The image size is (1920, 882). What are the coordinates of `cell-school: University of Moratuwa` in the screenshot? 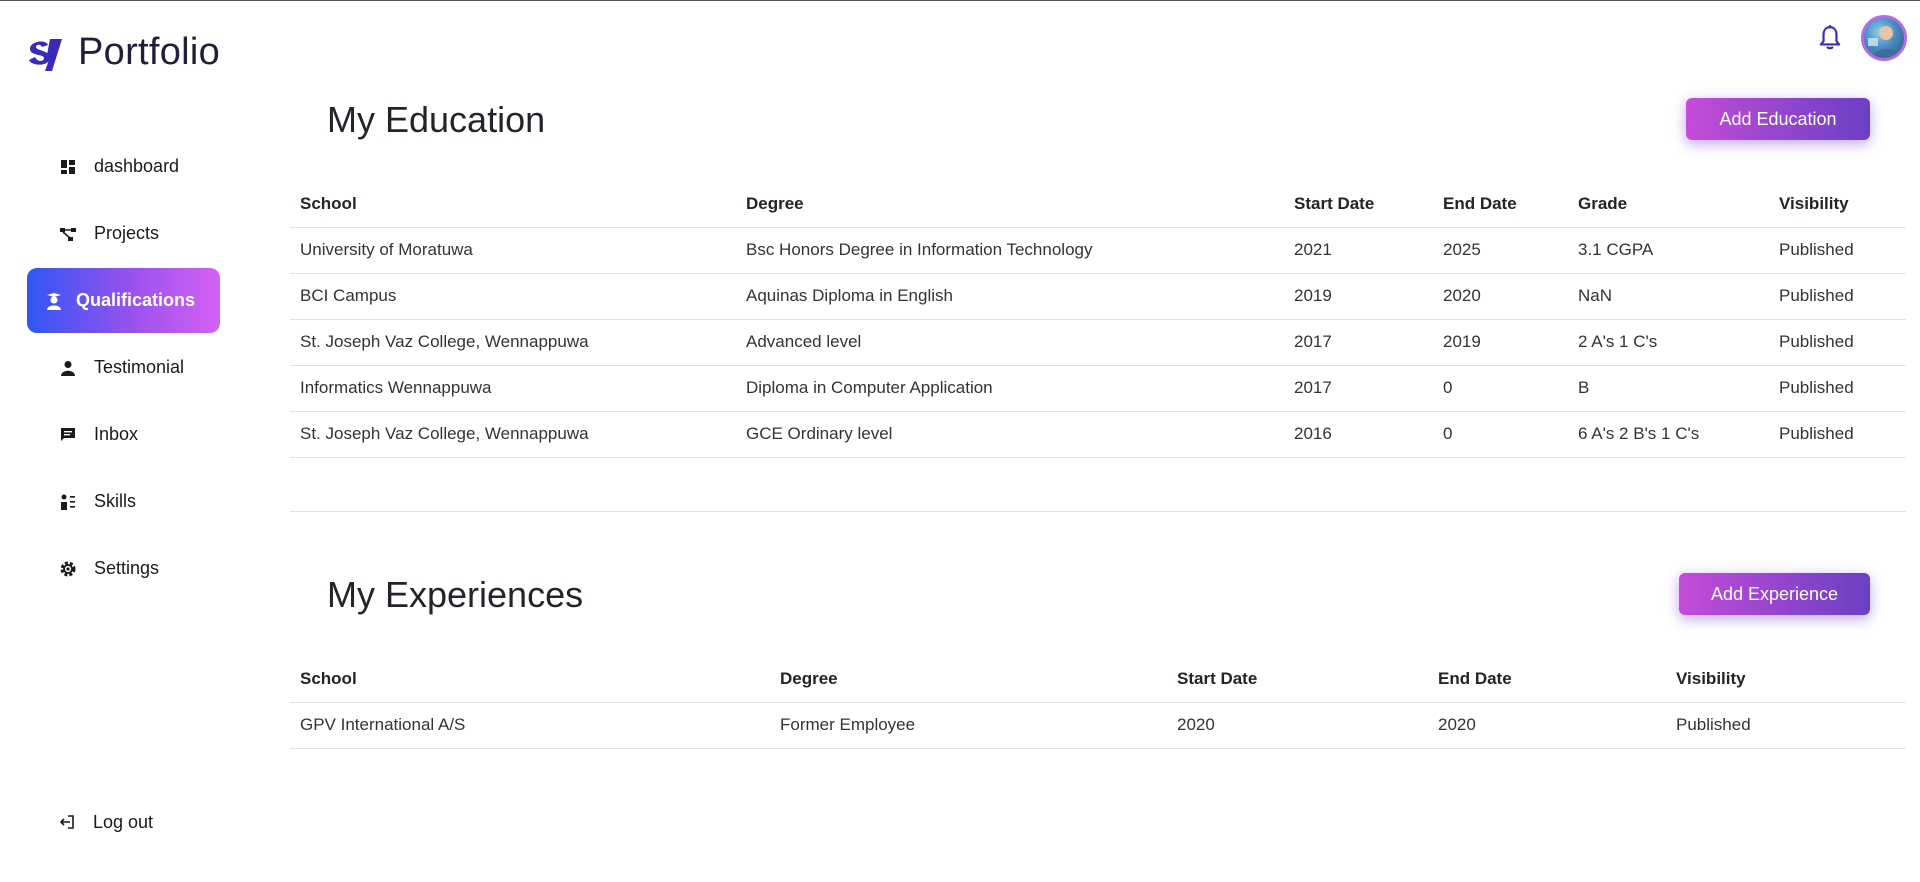 It's located at (513, 250).